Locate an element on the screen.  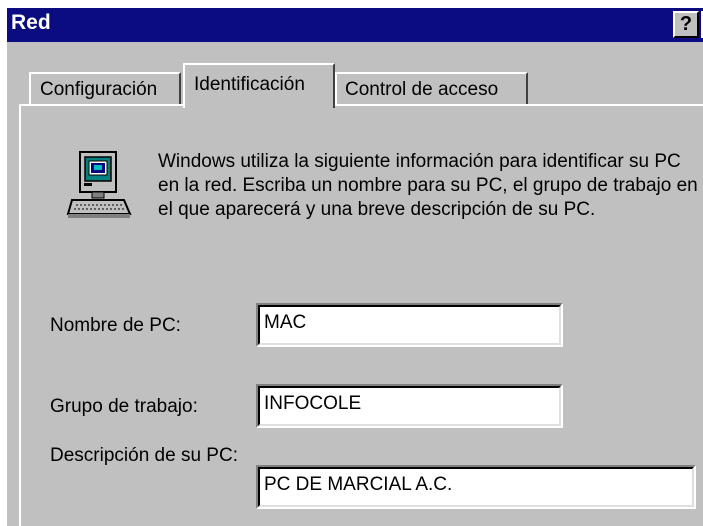
tab-label: Control de acceso is located at coordinates (422, 89).